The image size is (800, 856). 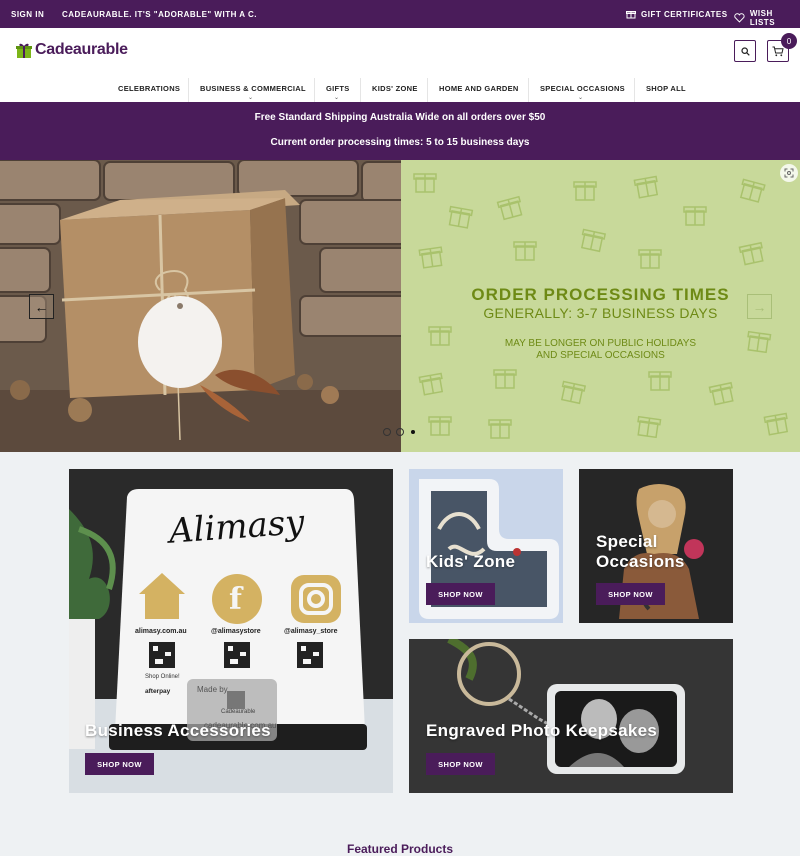 I want to click on arrow-left-icon: ←, so click(x=41, y=306).